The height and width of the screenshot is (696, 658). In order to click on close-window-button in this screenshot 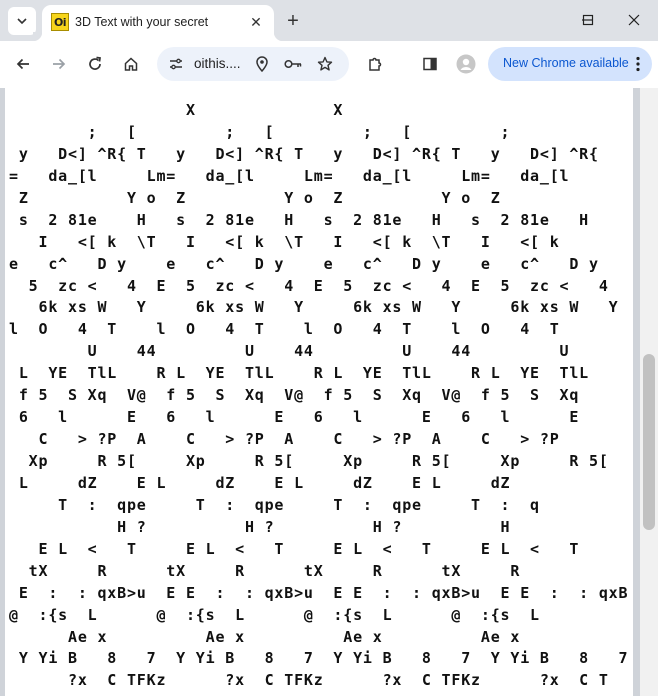, I will do `click(634, 20)`.